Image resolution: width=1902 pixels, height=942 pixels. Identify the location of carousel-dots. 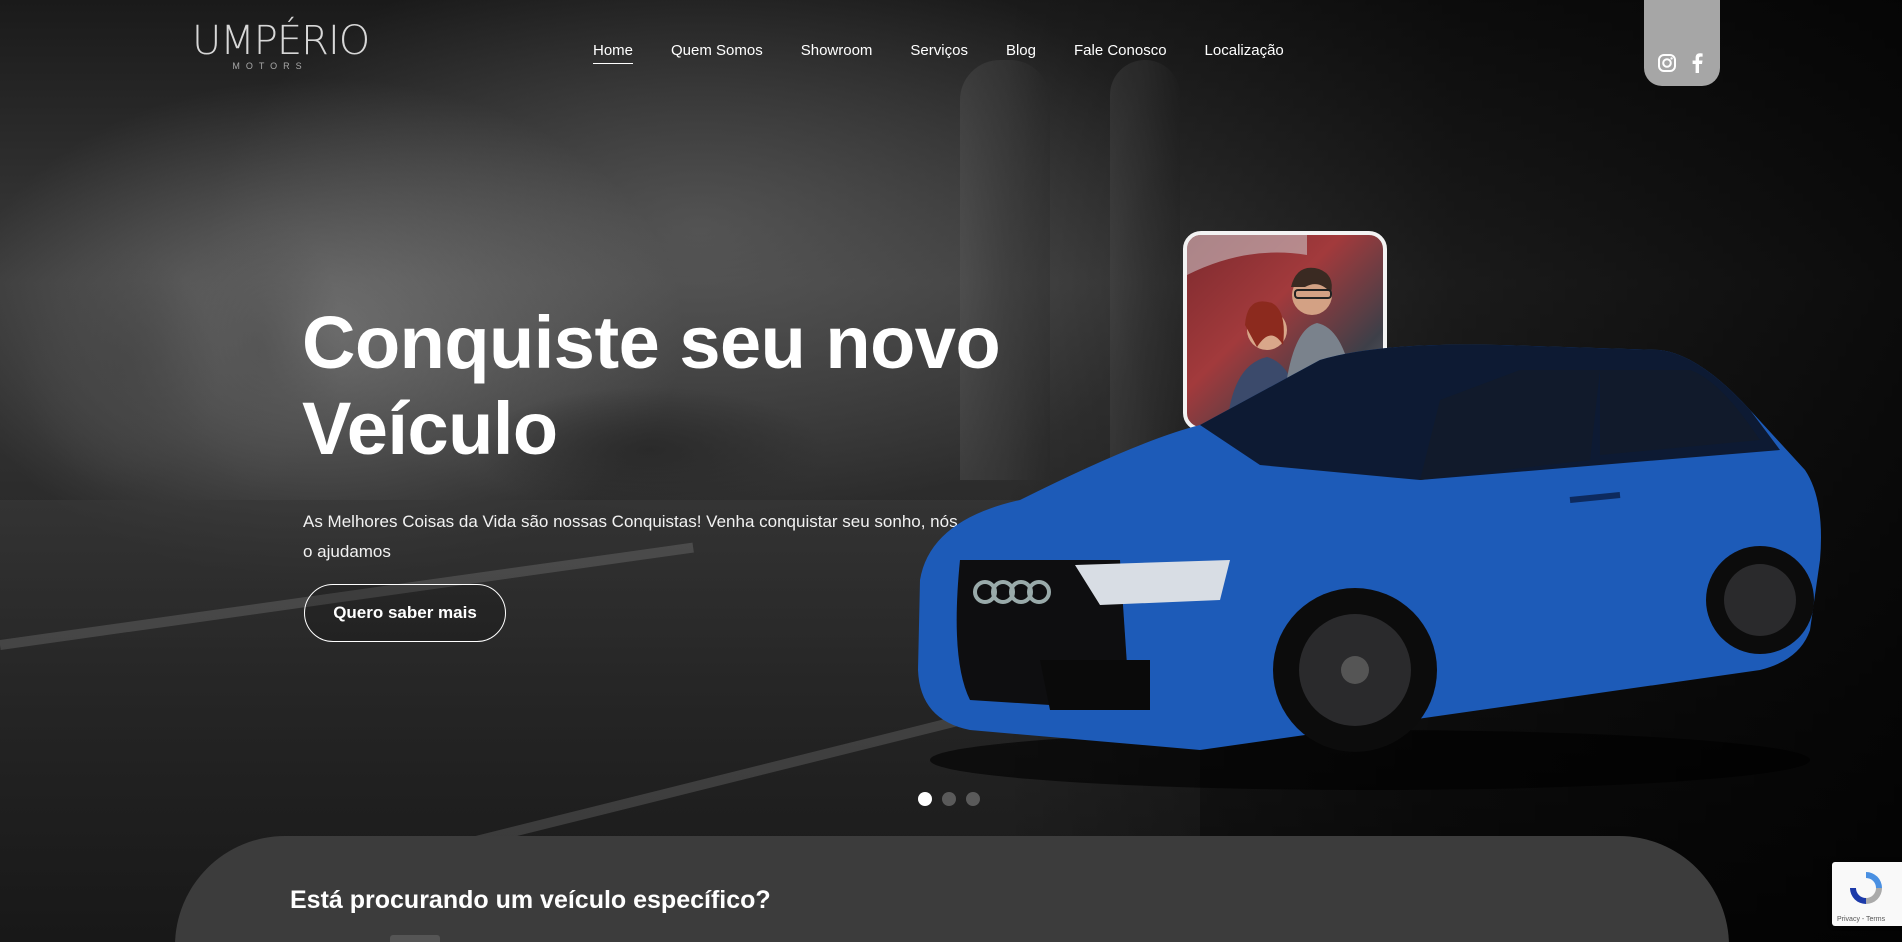
(949, 799).